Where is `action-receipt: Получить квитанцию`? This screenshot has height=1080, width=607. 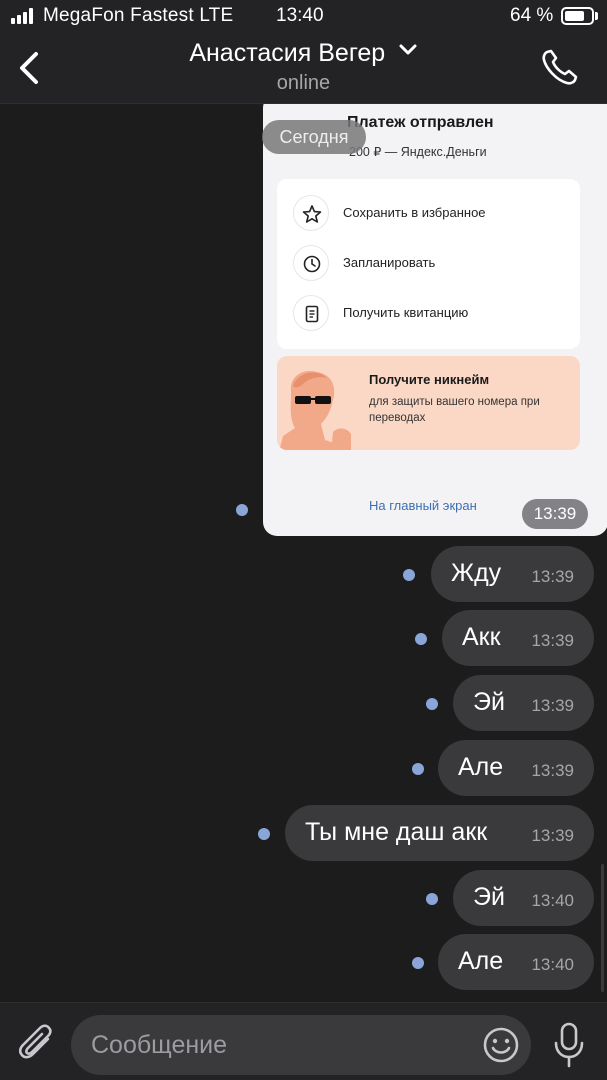
action-receipt: Получить квитанцию is located at coordinates (433, 315).